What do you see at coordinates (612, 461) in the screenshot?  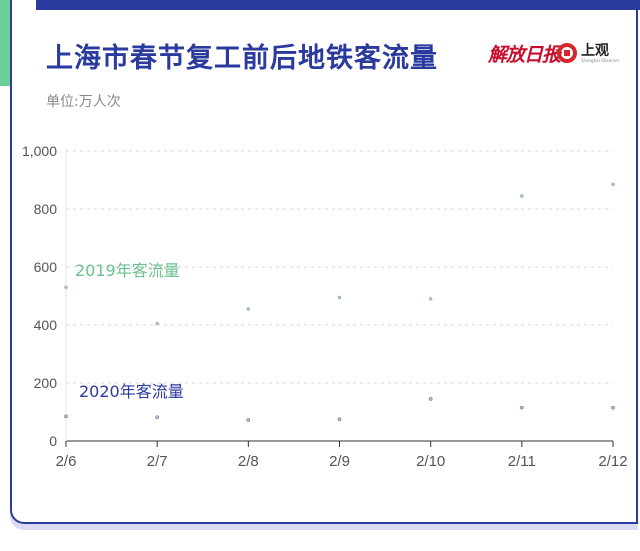 I see `x-tick-label: 2/12` at bounding box center [612, 461].